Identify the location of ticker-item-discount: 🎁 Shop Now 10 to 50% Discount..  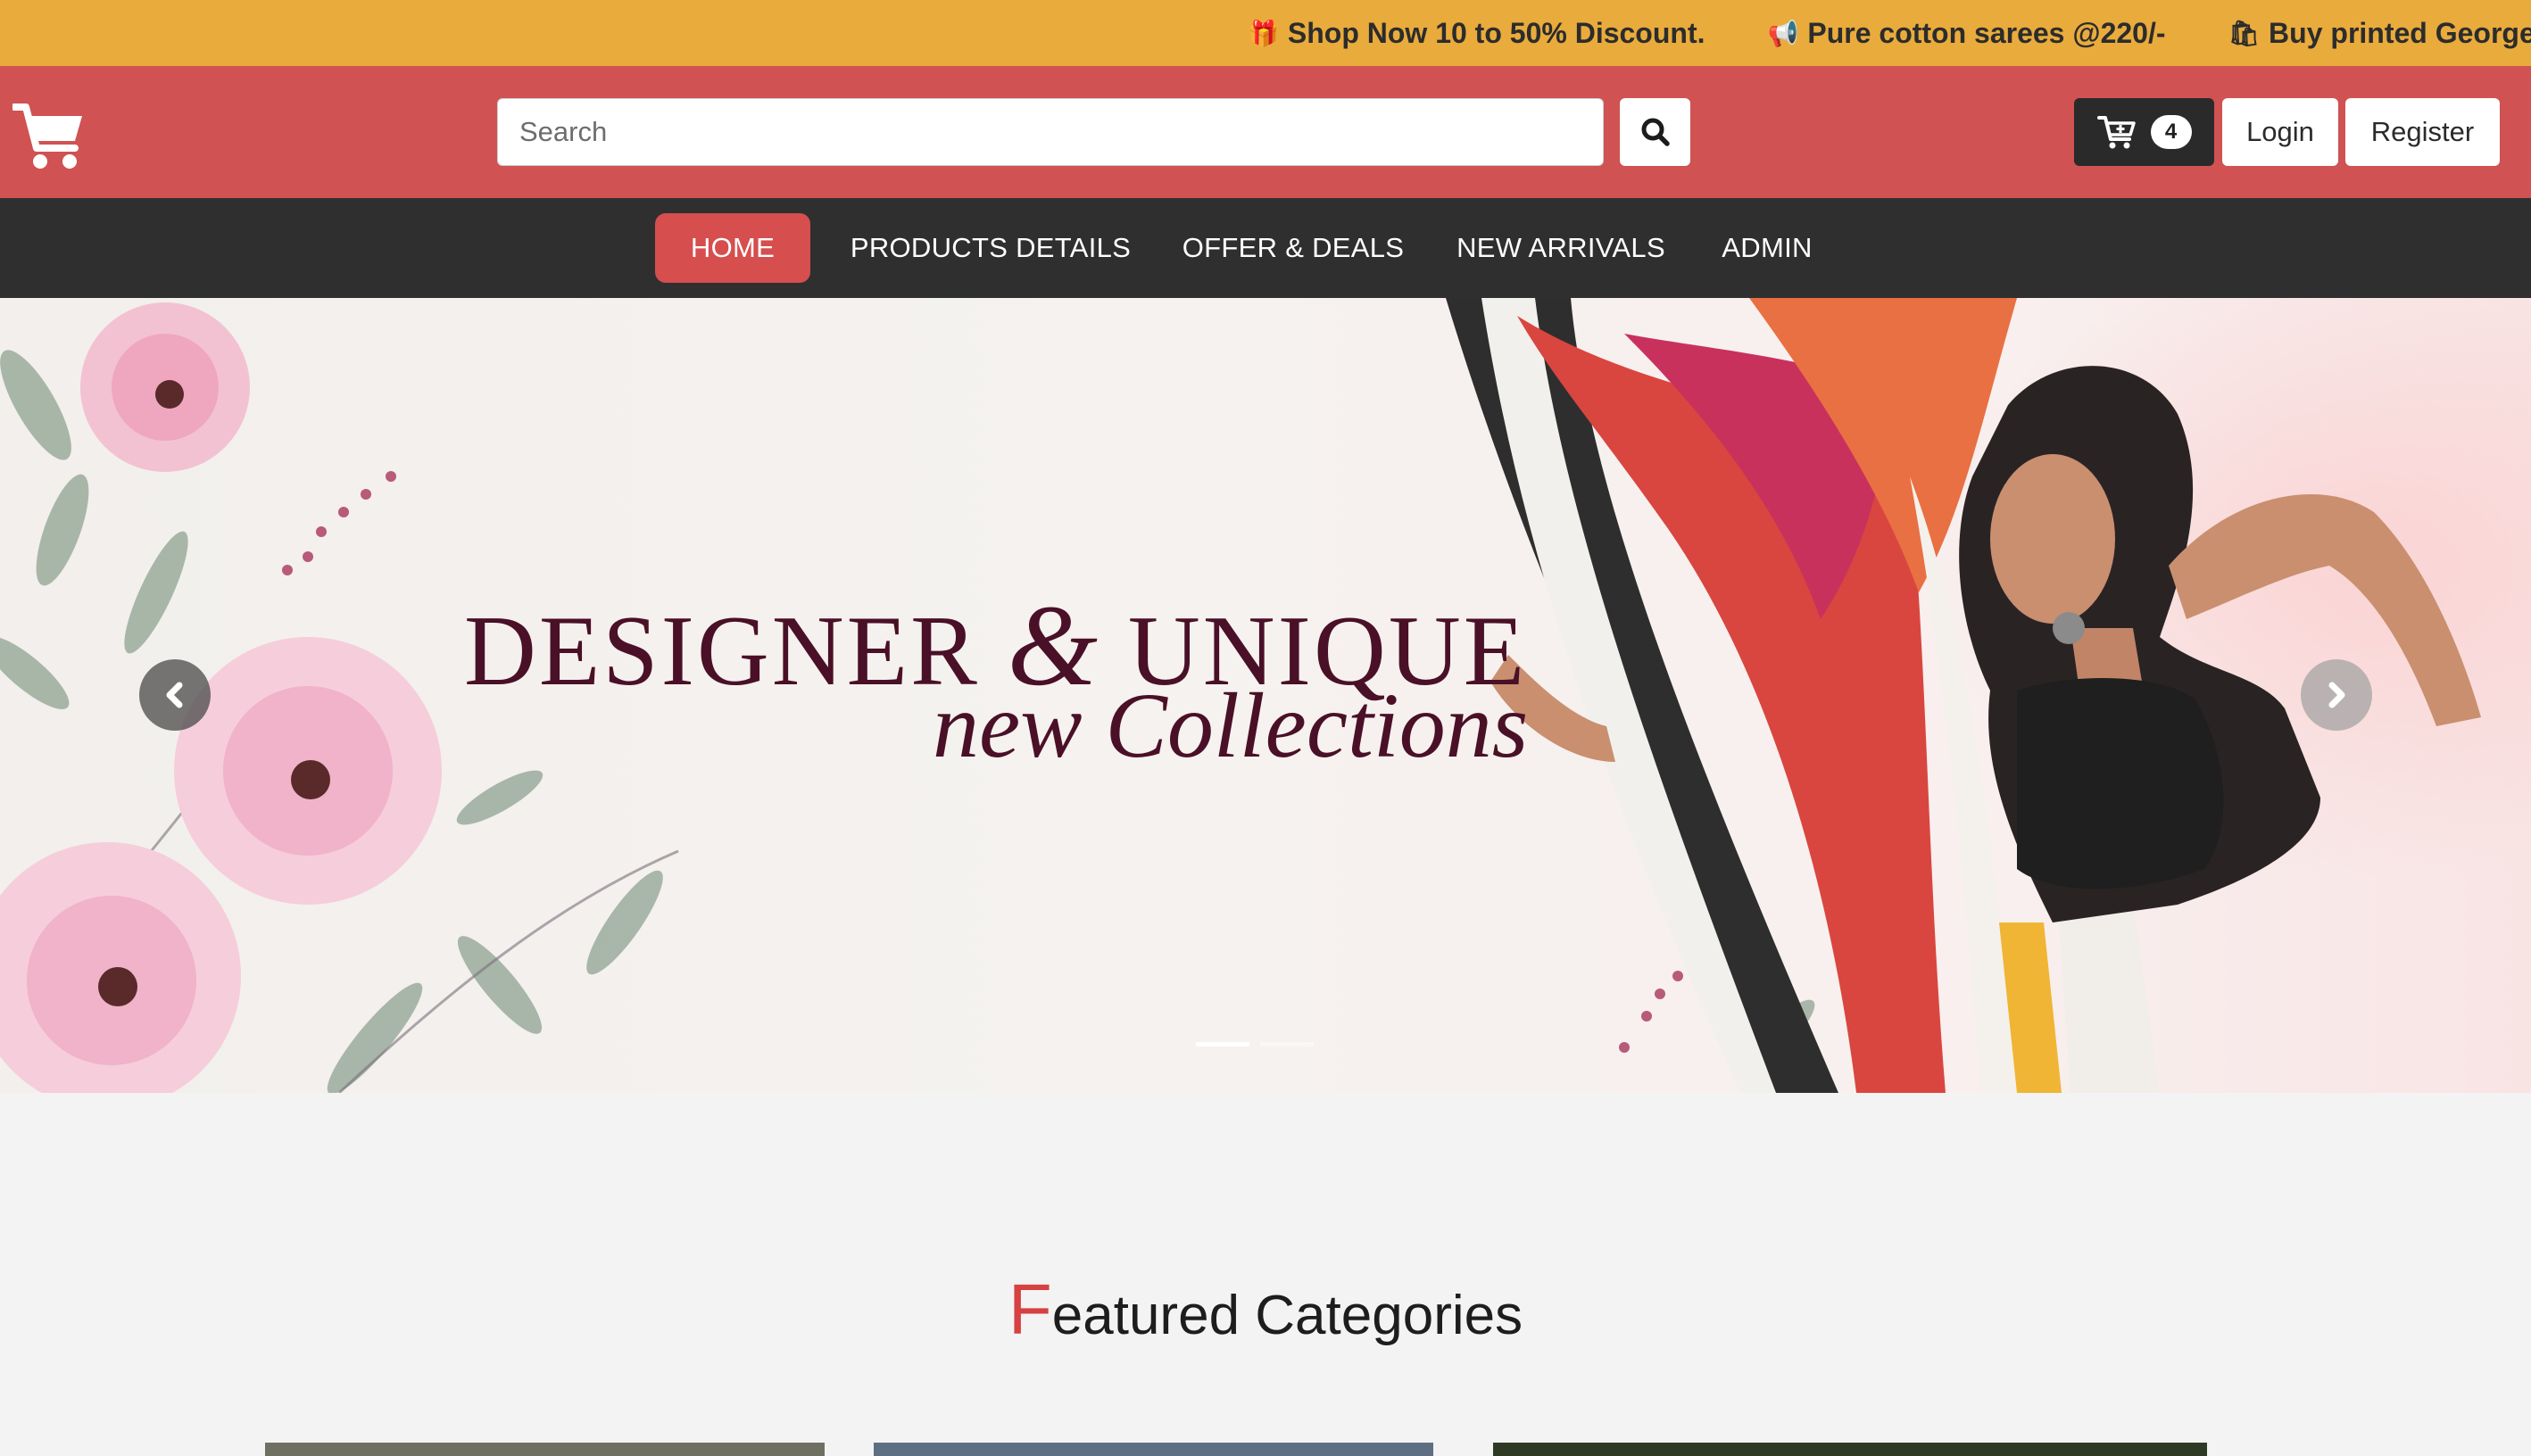
(1476, 33).